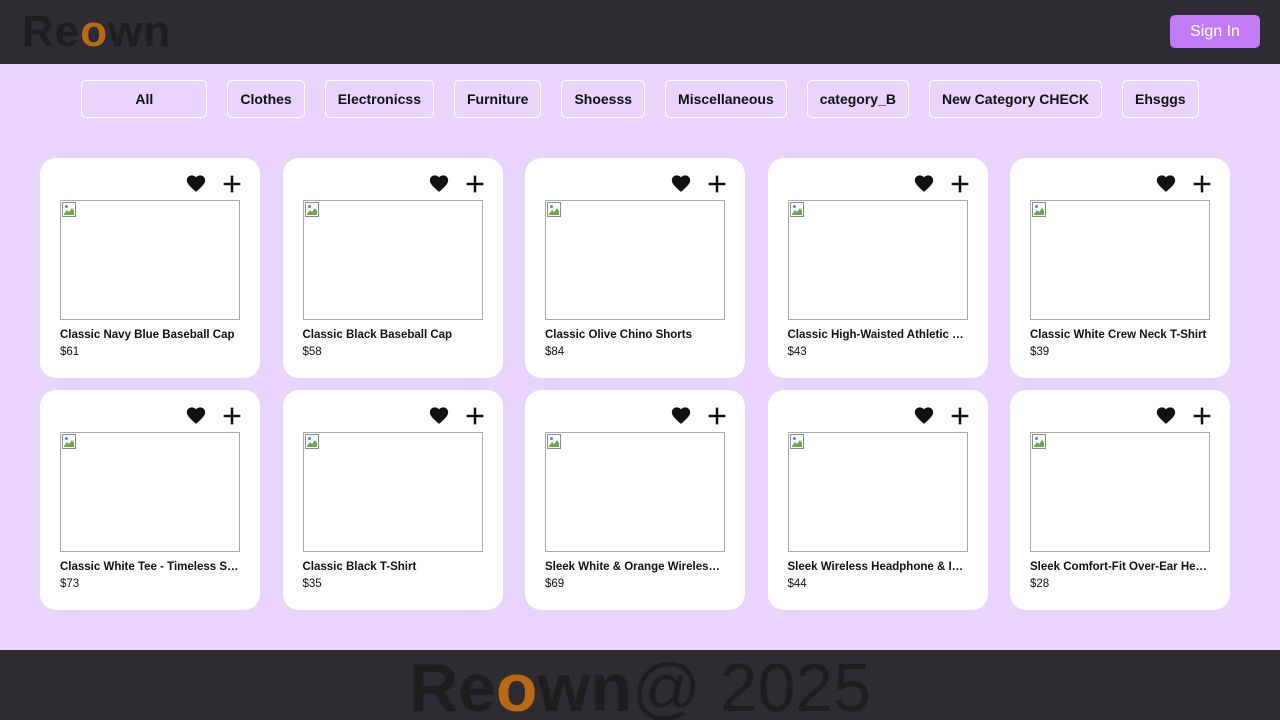  Describe the element at coordinates (1120, 335) in the screenshot. I see `product-title: Classic White Crew Neck T-Shirt` at that location.